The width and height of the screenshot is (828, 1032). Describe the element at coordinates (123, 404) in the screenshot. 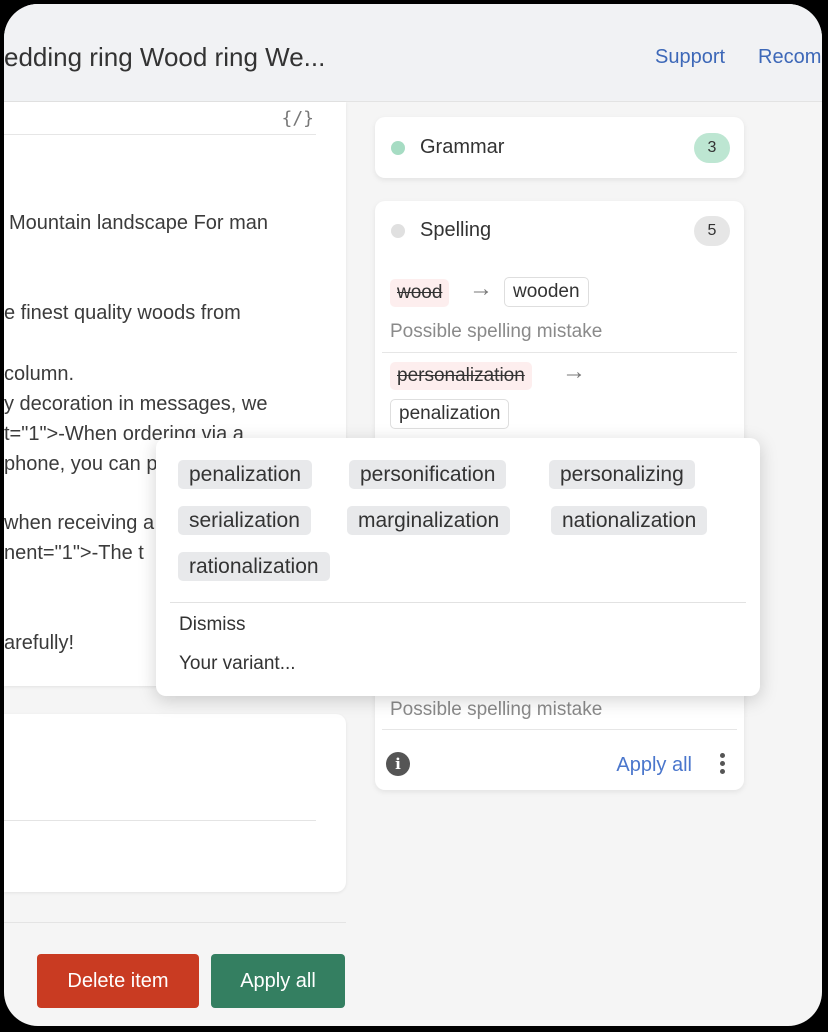

I see `editor-line-text: y decoration in messages,` at that location.